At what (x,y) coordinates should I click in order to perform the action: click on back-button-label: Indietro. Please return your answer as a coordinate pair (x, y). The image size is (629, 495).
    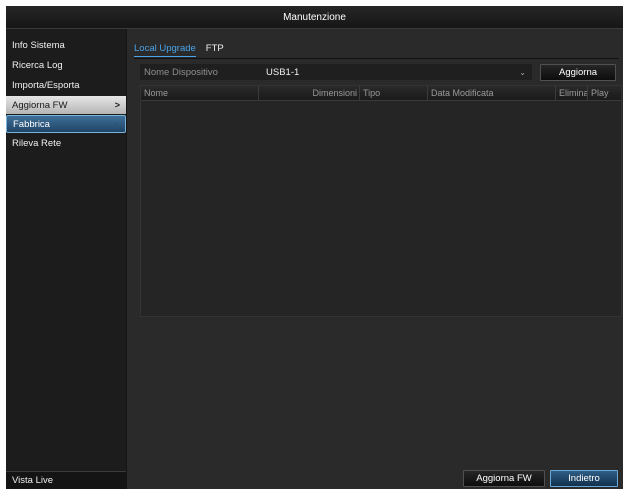
    Looking at the image, I should click on (584, 478).